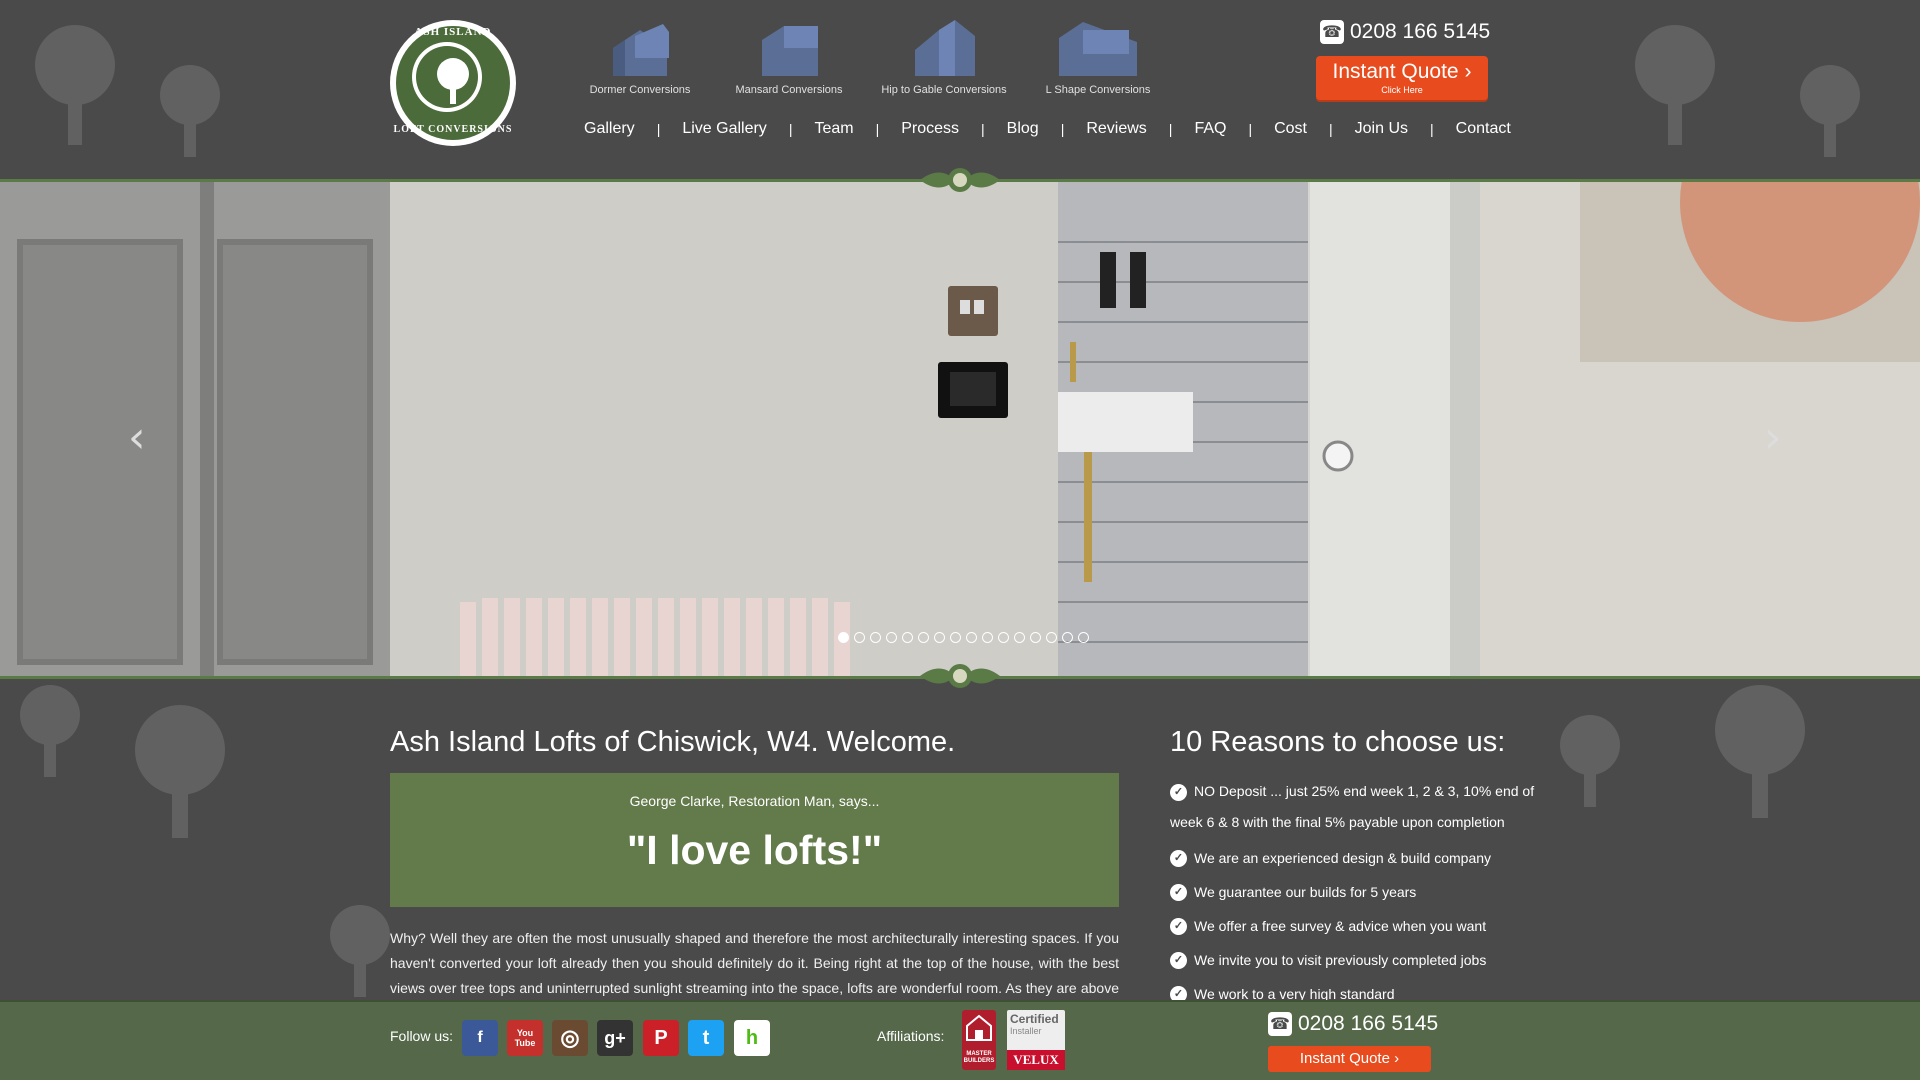 This screenshot has height=1080, width=1920. What do you see at coordinates (789, 90) in the screenshot?
I see `conversion-label: Mansard Conversions` at bounding box center [789, 90].